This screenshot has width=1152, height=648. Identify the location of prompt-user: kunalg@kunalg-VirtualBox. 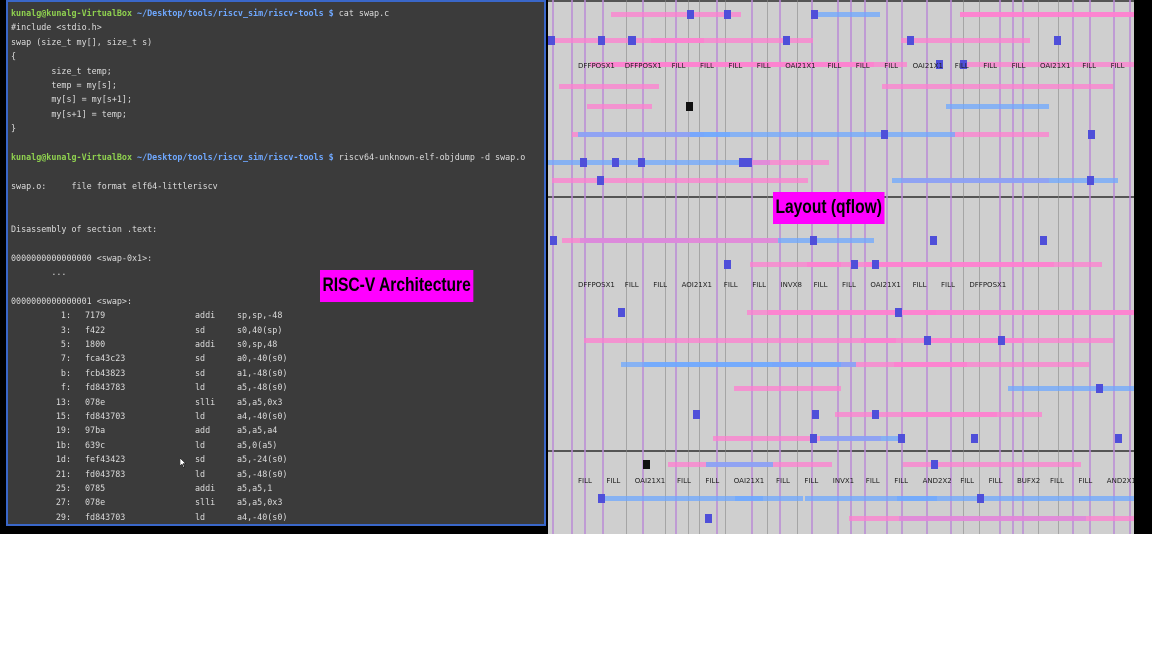
(72, 13).